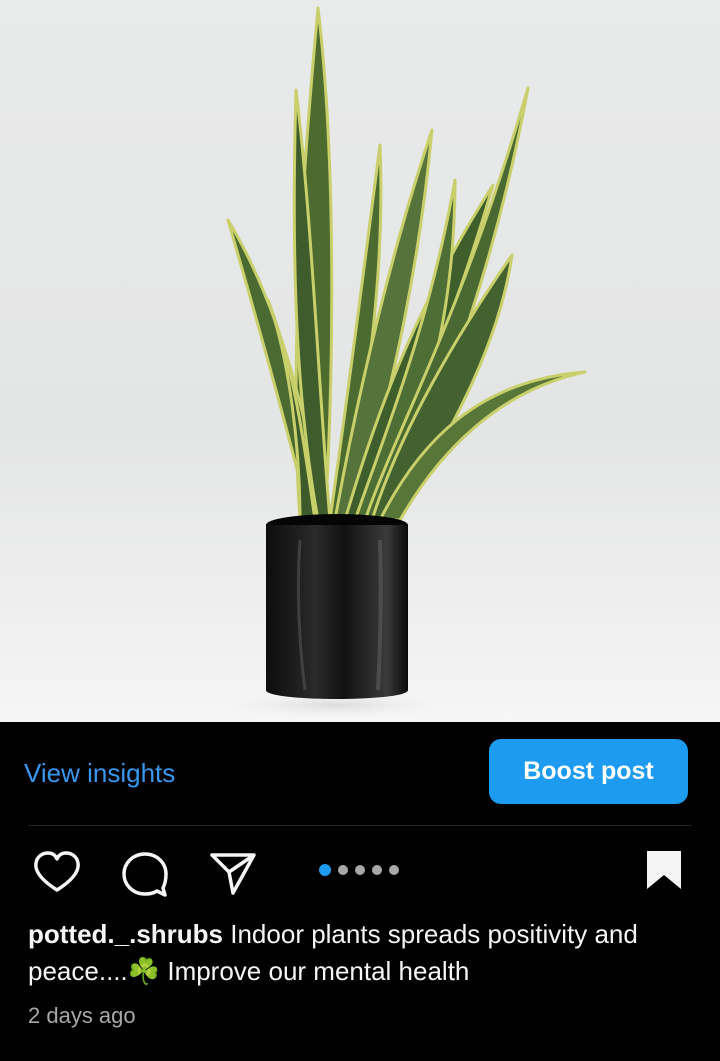 This screenshot has height=1061, width=720. I want to click on carousel-indicator, so click(359, 870).